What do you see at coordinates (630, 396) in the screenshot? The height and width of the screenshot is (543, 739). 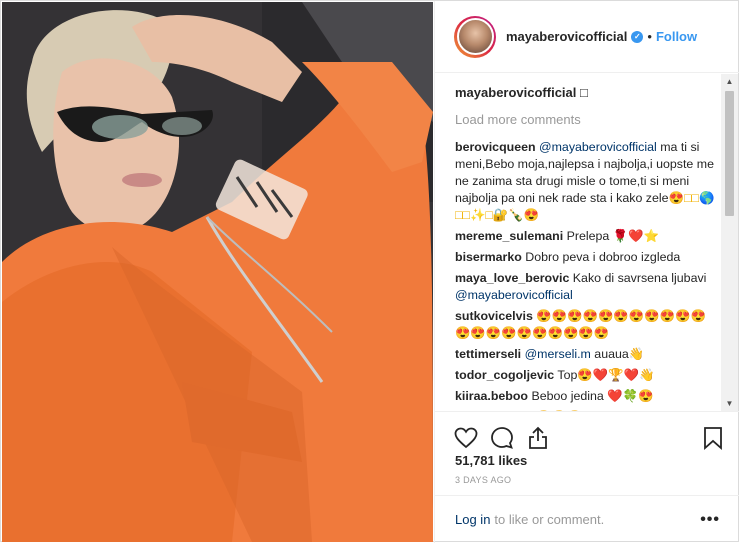 I see `comment-emoji: ❤️🍀😍` at bounding box center [630, 396].